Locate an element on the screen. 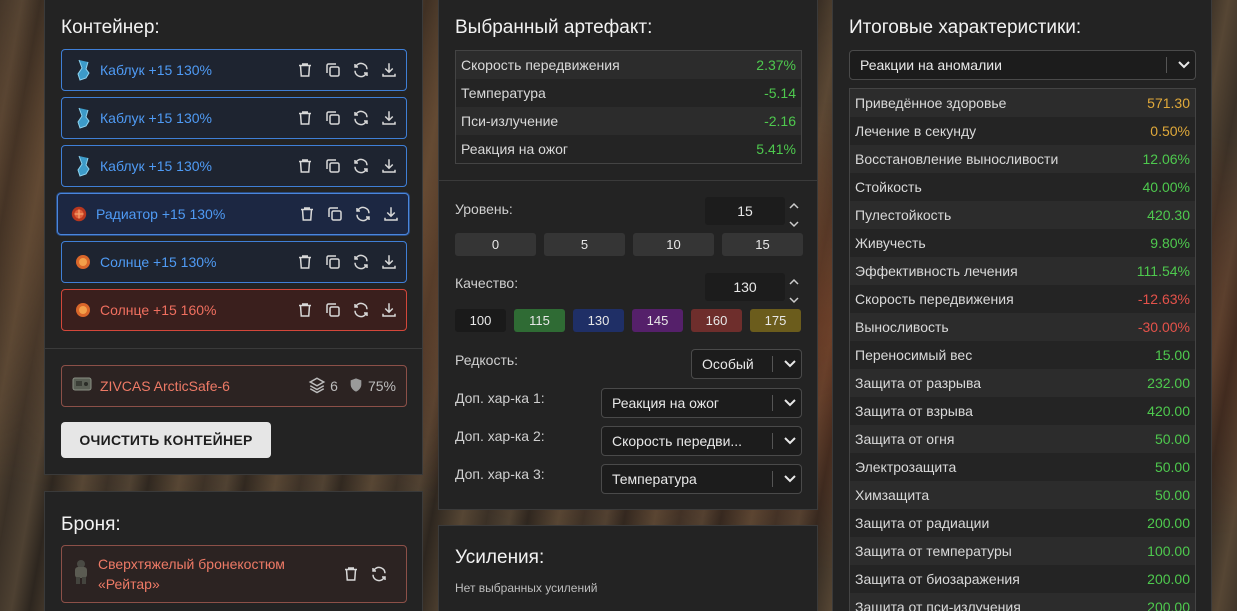 The width and height of the screenshot is (1237, 611). totals-filter-select: Реакции на аномалии is located at coordinates (1022, 65).